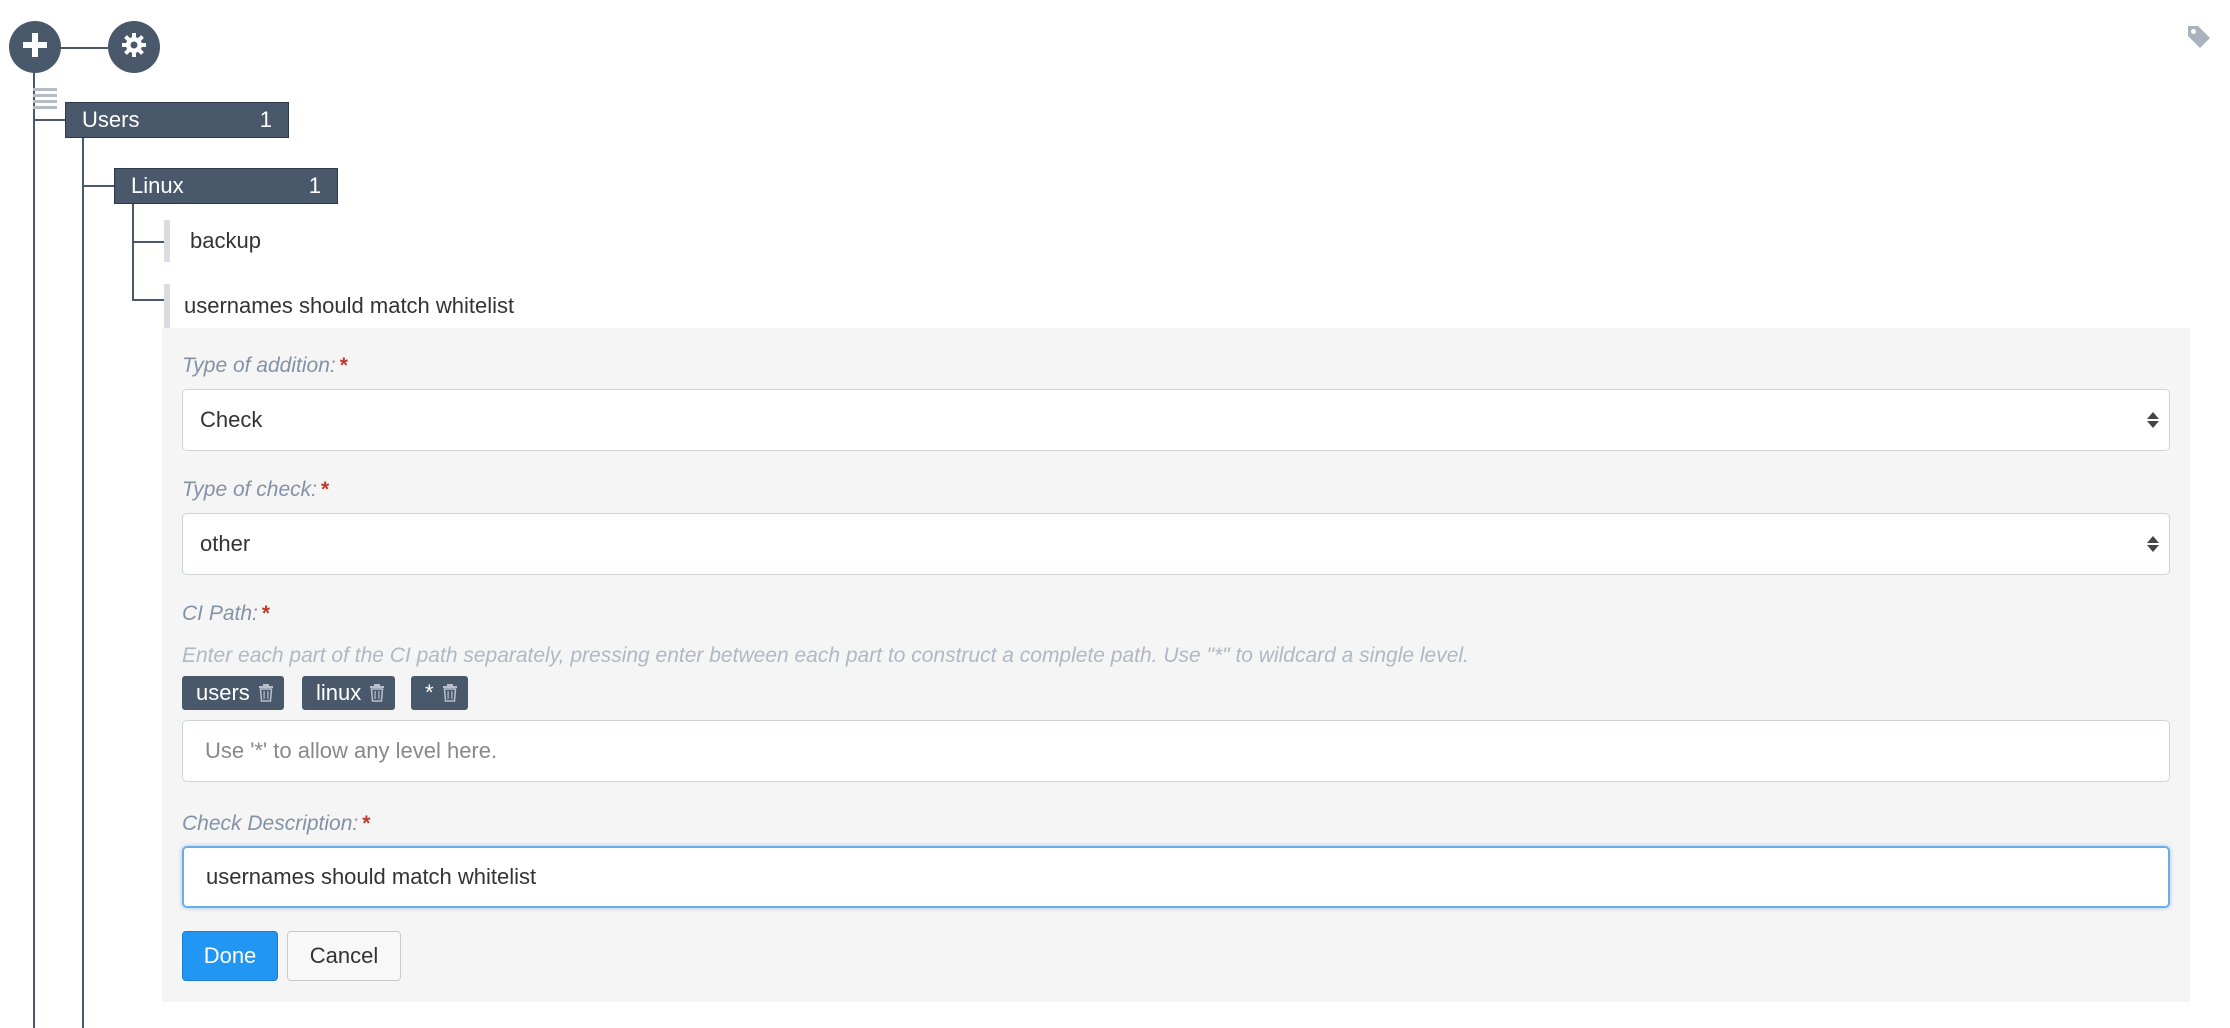 Image resolution: width=2230 pixels, height=1028 pixels. Describe the element at coordinates (226, 613) in the screenshot. I see `ci-path-label: CI Path: *` at that location.